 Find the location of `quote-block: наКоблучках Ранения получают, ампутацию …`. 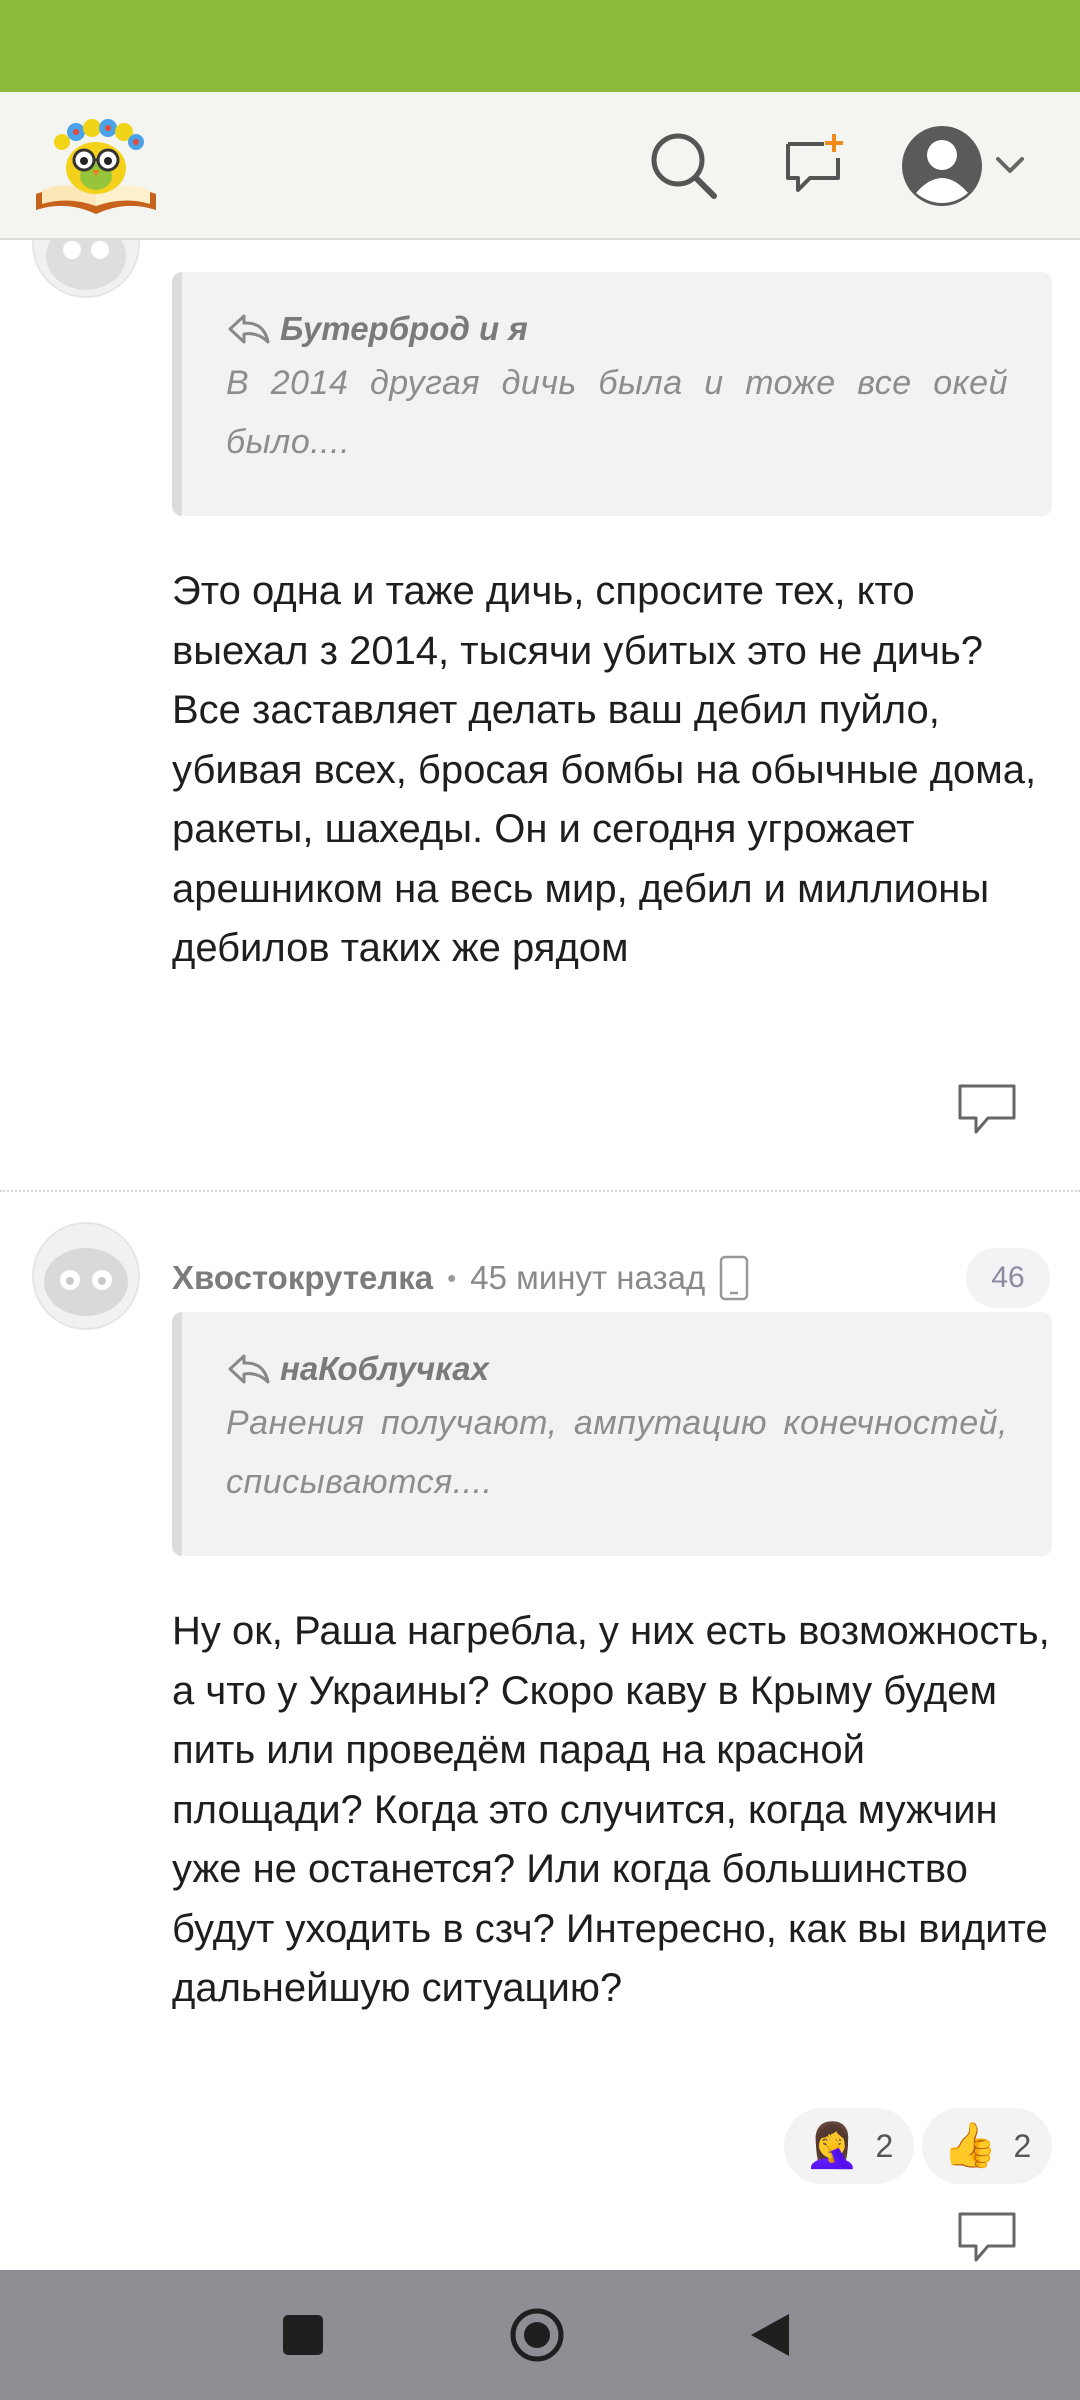

quote-block: наКоблучках Ранения получают, ампутацию … is located at coordinates (612, 1434).